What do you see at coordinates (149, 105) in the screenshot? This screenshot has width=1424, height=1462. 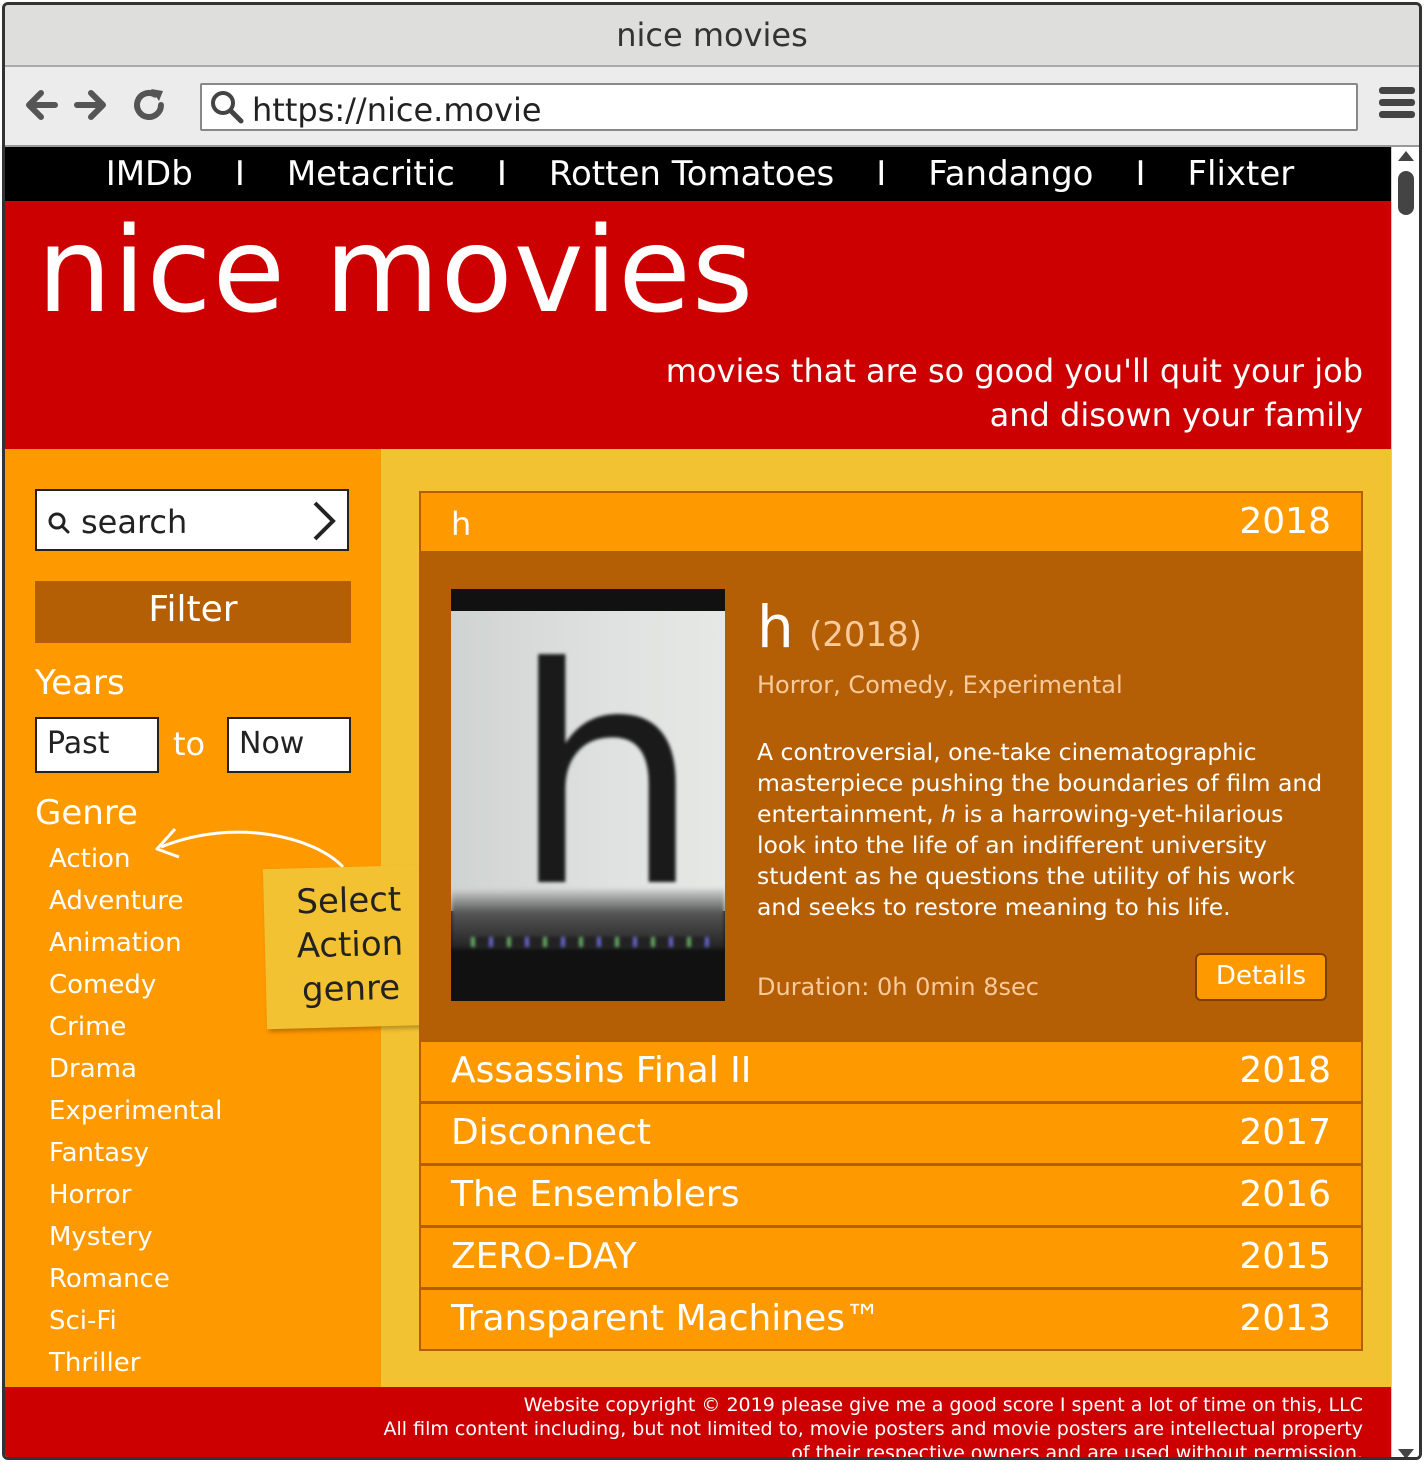 I see `reload-icon` at bounding box center [149, 105].